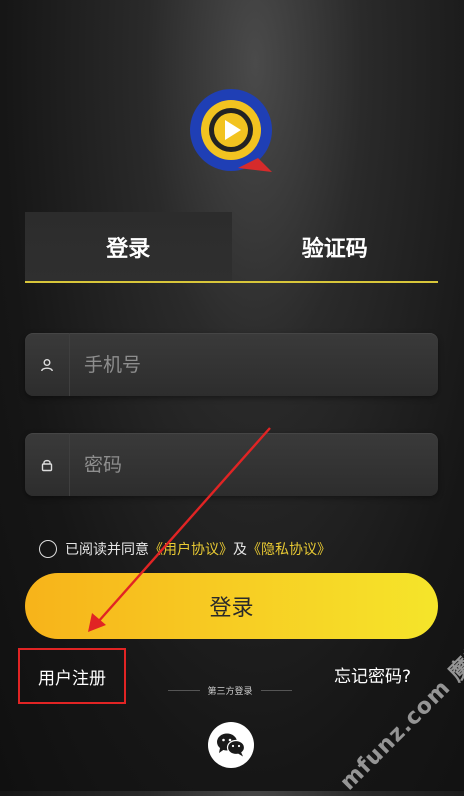  What do you see at coordinates (48, 549) in the screenshot?
I see `agreement-radio` at bounding box center [48, 549].